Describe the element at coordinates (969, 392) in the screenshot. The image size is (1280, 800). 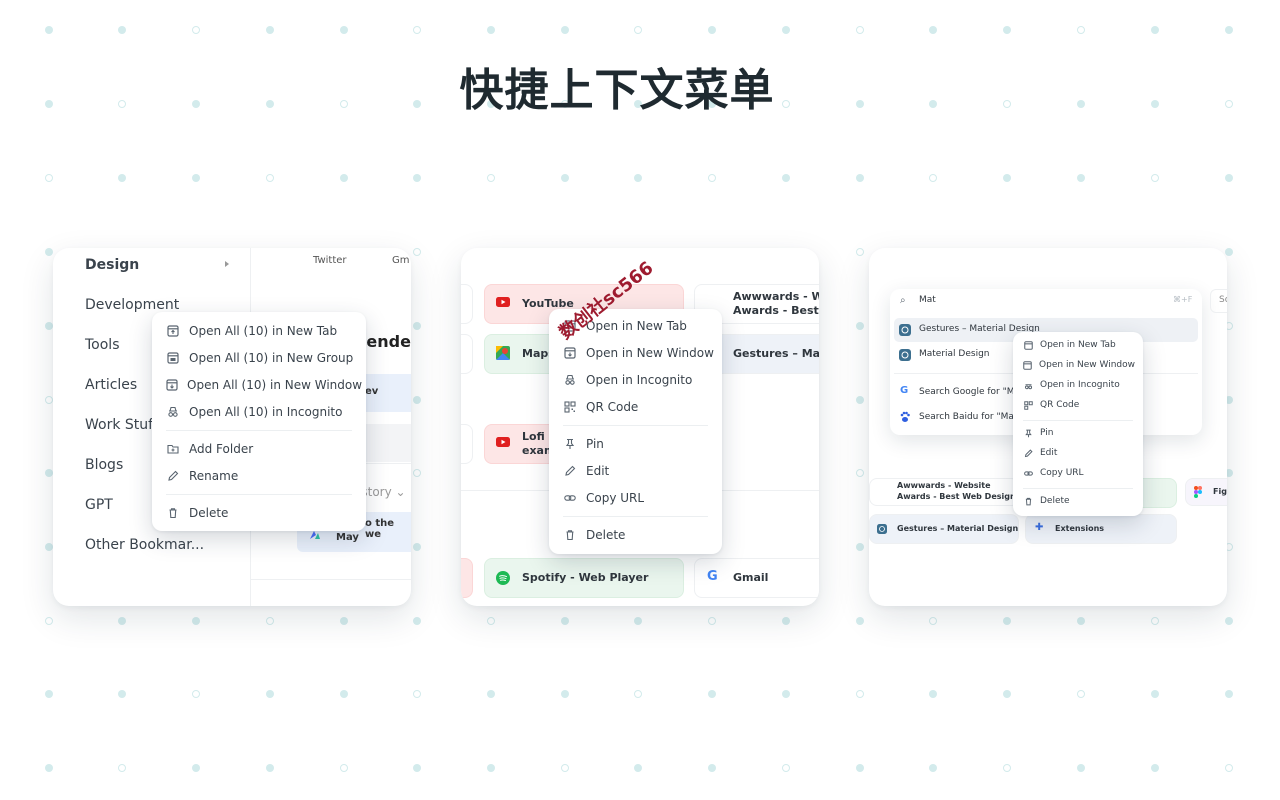
I see `search-engine-google: Search Google for "Ma` at that location.